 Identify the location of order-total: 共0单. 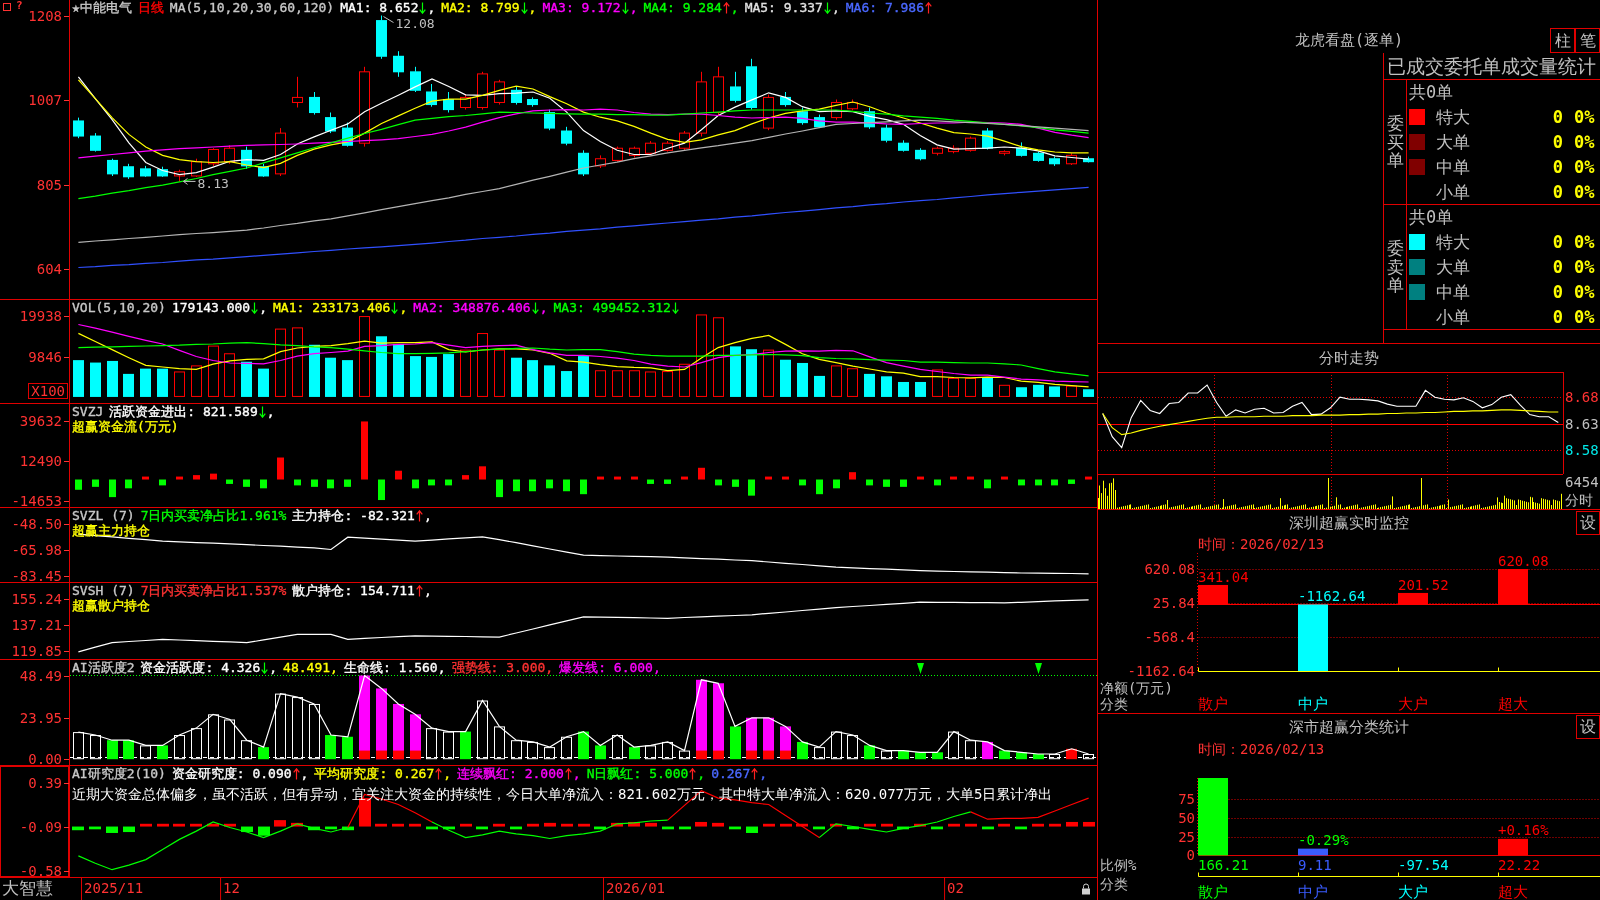
(1431, 92).